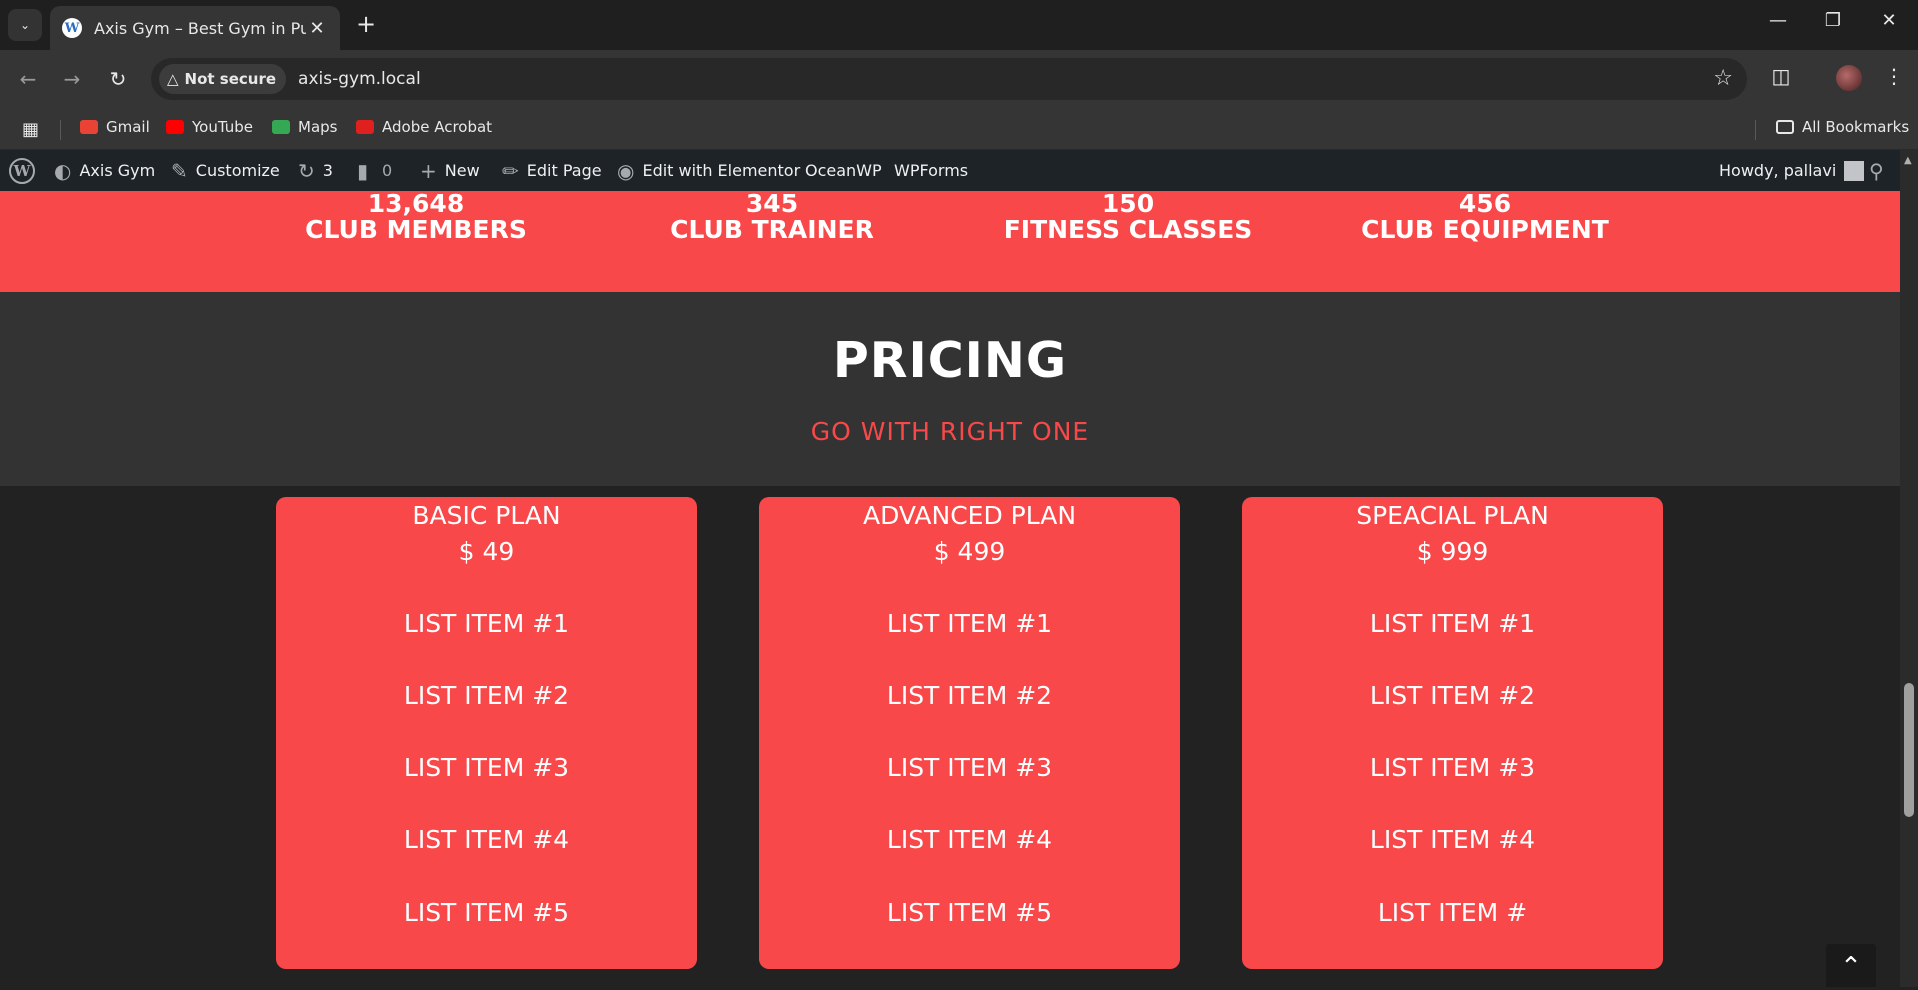  I want to click on tab-close-icon: ✕, so click(317, 28).